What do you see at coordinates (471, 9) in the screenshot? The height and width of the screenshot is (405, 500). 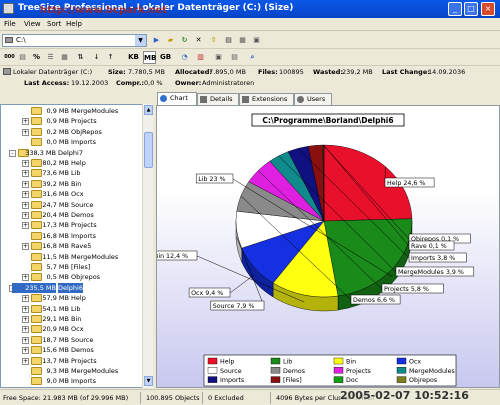 I see `maximize-button: □` at bounding box center [471, 9].